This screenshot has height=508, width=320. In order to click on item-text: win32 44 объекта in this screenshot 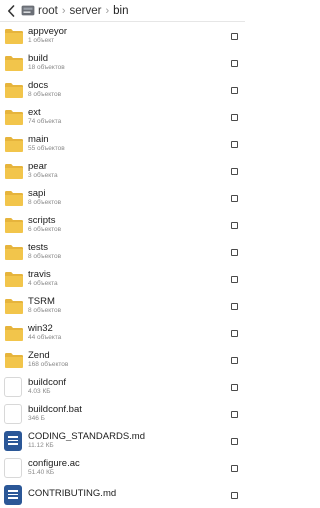, I will do `click(136, 333)`.